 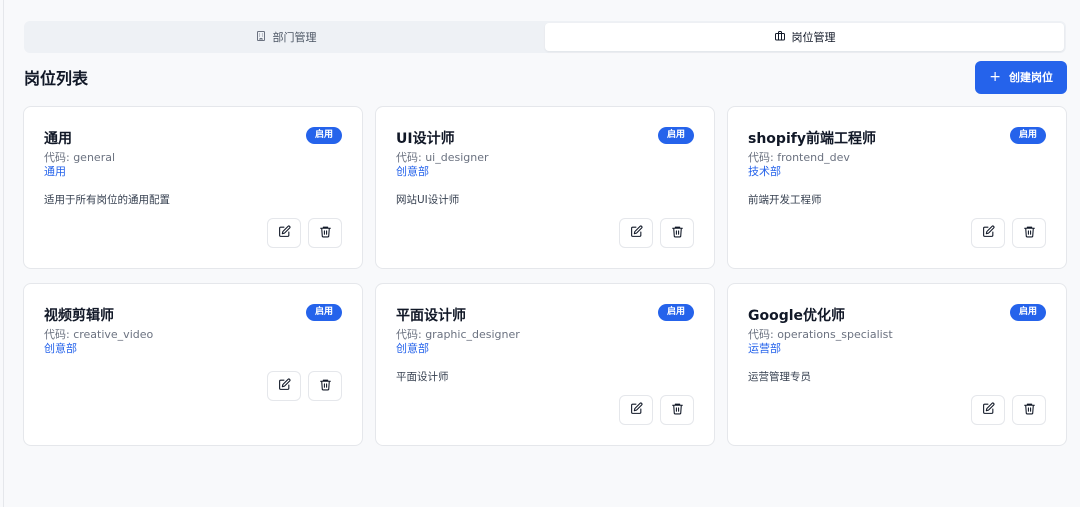 I want to click on position-card: 启用 UI设计师 代码: ui_designer 创意部 网站UI设计师, so click(x=545, y=187).